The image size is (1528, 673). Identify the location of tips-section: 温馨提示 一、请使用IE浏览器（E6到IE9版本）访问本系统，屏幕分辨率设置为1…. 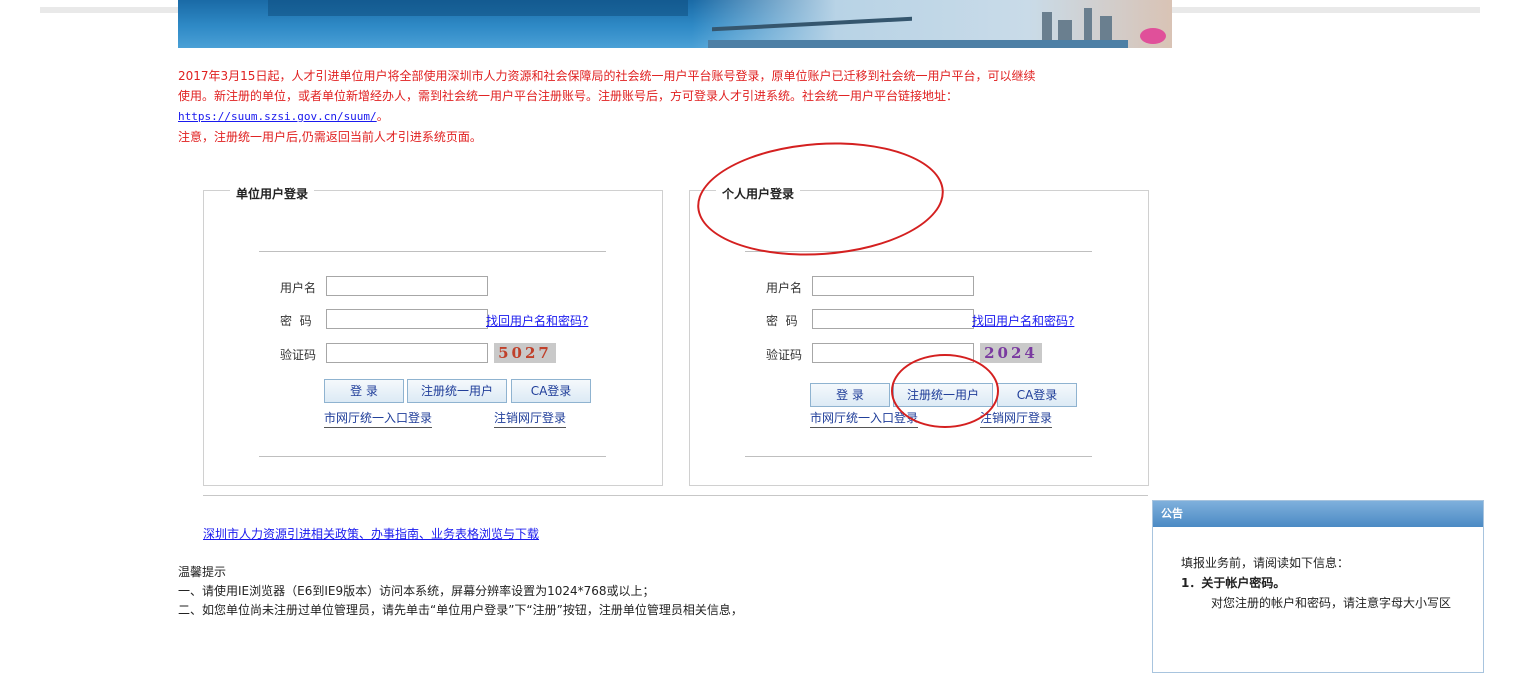
(460, 591).